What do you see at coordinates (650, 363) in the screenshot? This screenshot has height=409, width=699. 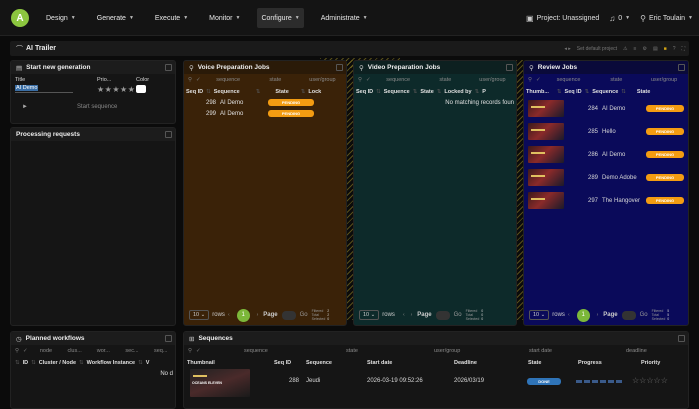 I see `col-priority: Priority` at bounding box center [650, 363].